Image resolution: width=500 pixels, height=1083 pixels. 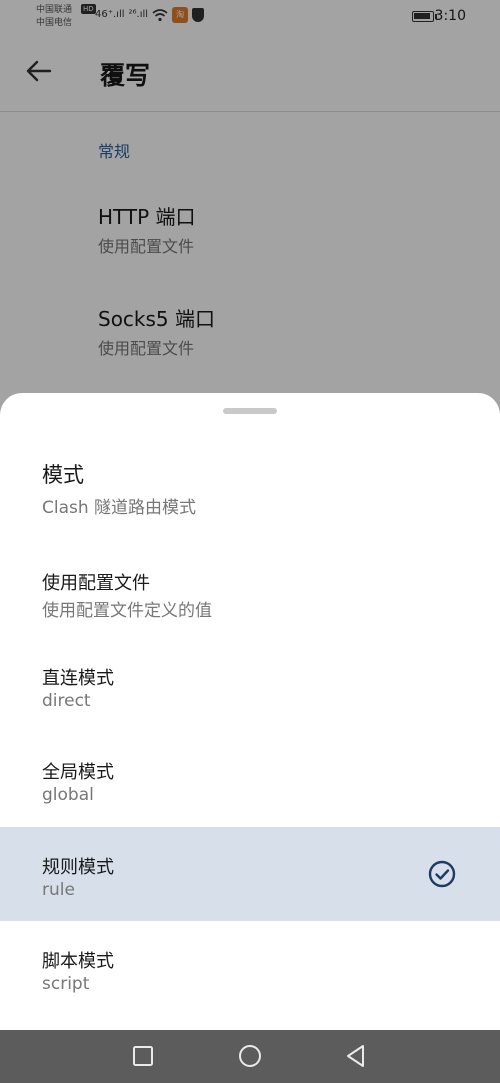 I want to click on option-subtitle: script, so click(x=66, y=984).